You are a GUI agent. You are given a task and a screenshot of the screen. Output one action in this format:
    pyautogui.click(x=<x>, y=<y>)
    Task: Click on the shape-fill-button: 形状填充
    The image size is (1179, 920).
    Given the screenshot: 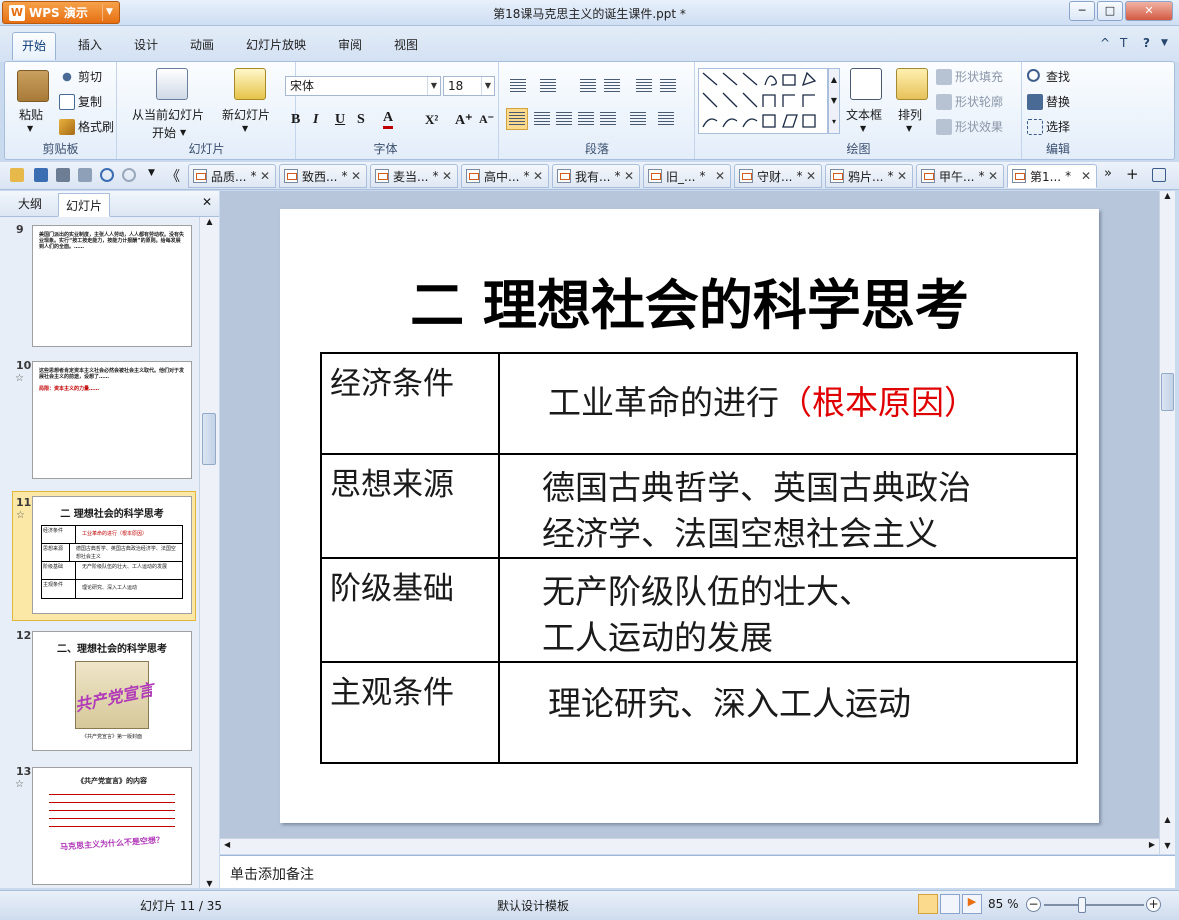 What is the action you would take?
    pyautogui.click(x=969, y=76)
    